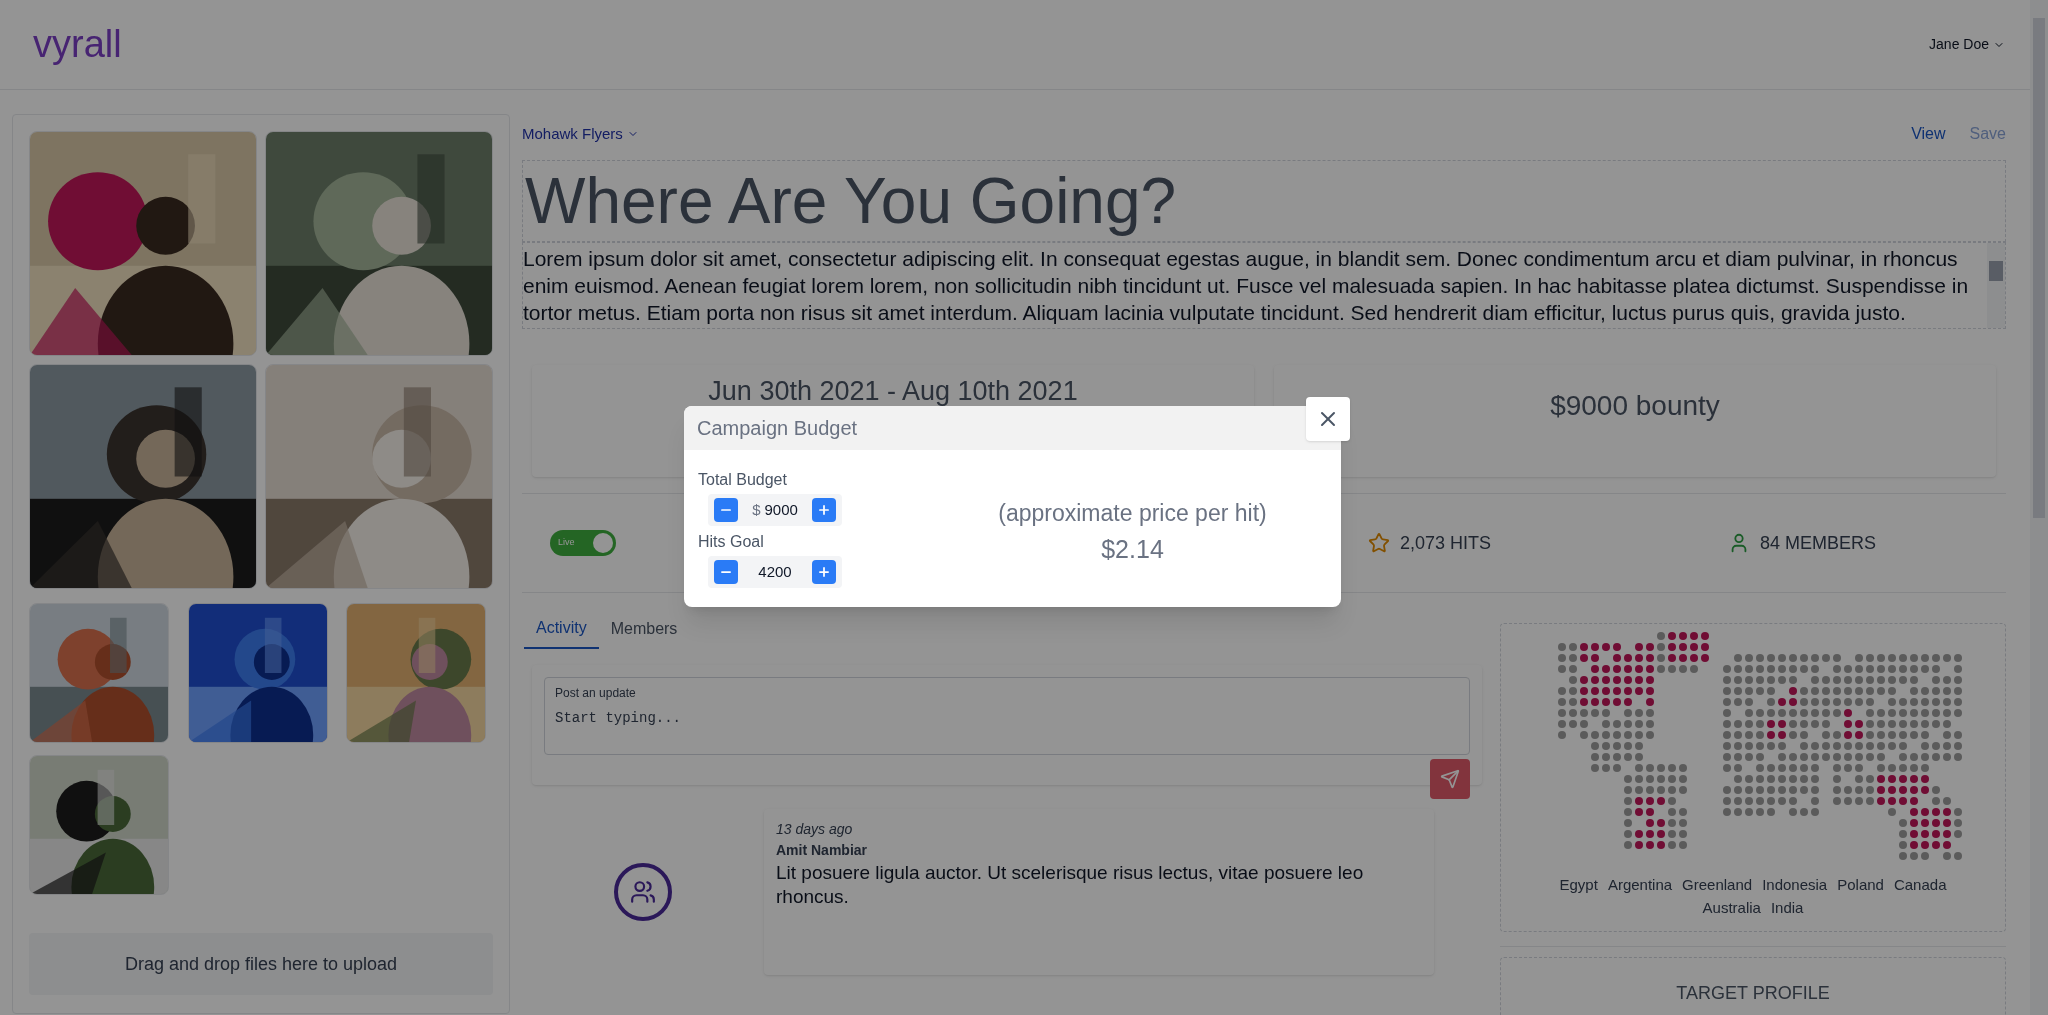  Describe the element at coordinates (1132, 549) in the screenshot. I see `price-per-hit: $2.14` at that location.